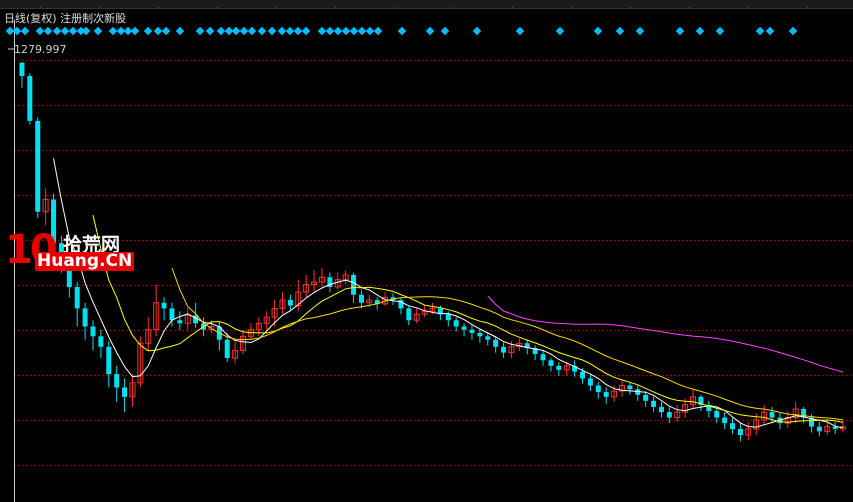 This screenshot has width=853, height=502. Describe the element at coordinates (665, 334) in the screenshot. I see `ma60-line` at that location.